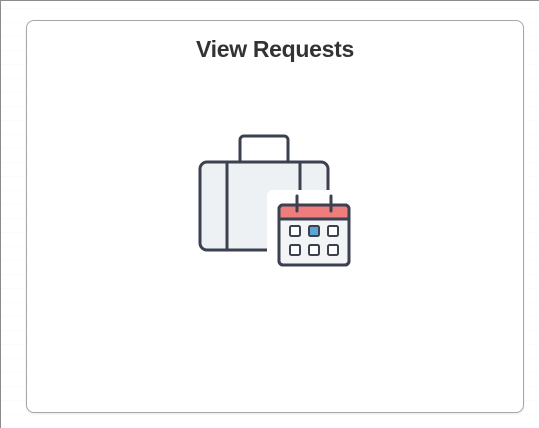 This screenshot has height=428, width=539. I want to click on calendar-header, so click(314, 212).